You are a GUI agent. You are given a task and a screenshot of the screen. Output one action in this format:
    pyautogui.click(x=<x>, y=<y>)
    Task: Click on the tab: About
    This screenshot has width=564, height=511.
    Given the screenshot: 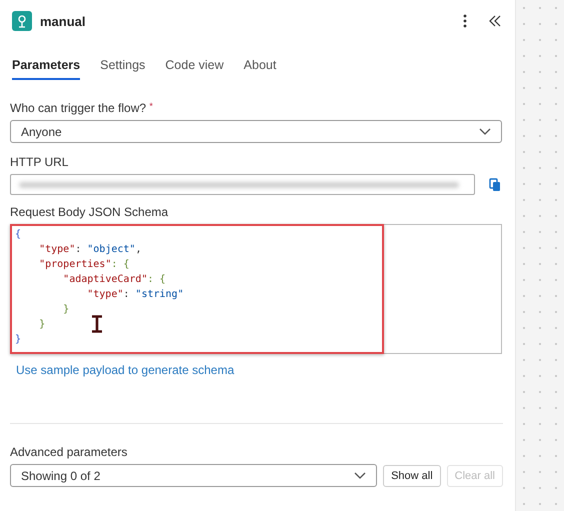 What is the action you would take?
    pyautogui.click(x=260, y=69)
    